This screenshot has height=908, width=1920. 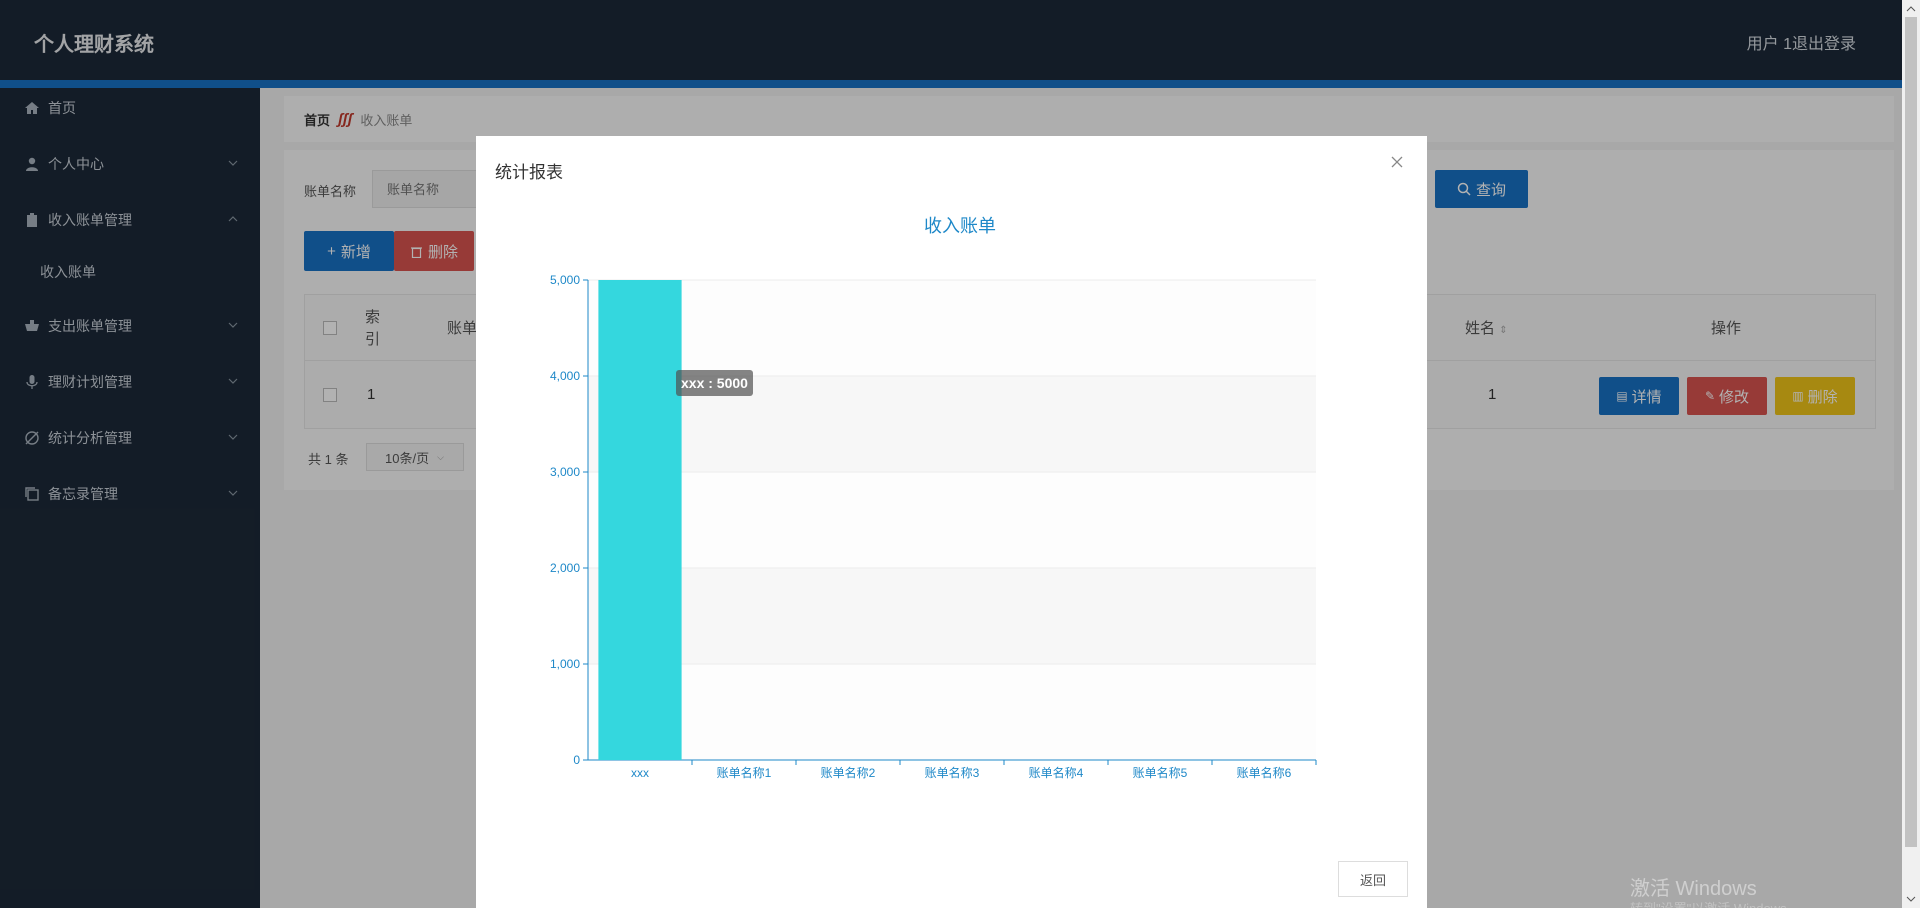 I want to click on bar, so click(x=640, y=520).